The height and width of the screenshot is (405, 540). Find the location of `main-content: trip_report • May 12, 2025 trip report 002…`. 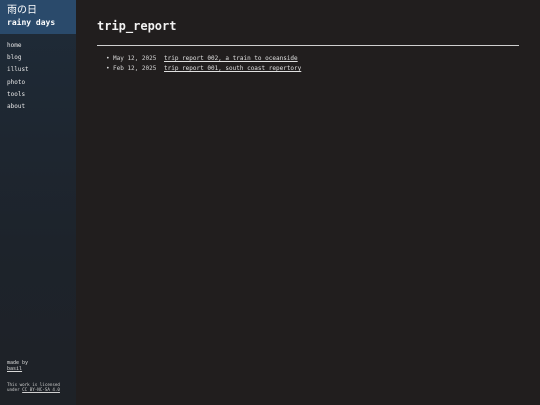

main-content: trip_report • May 12, 2025 trip report 002… is located at coordinates (308, 37).